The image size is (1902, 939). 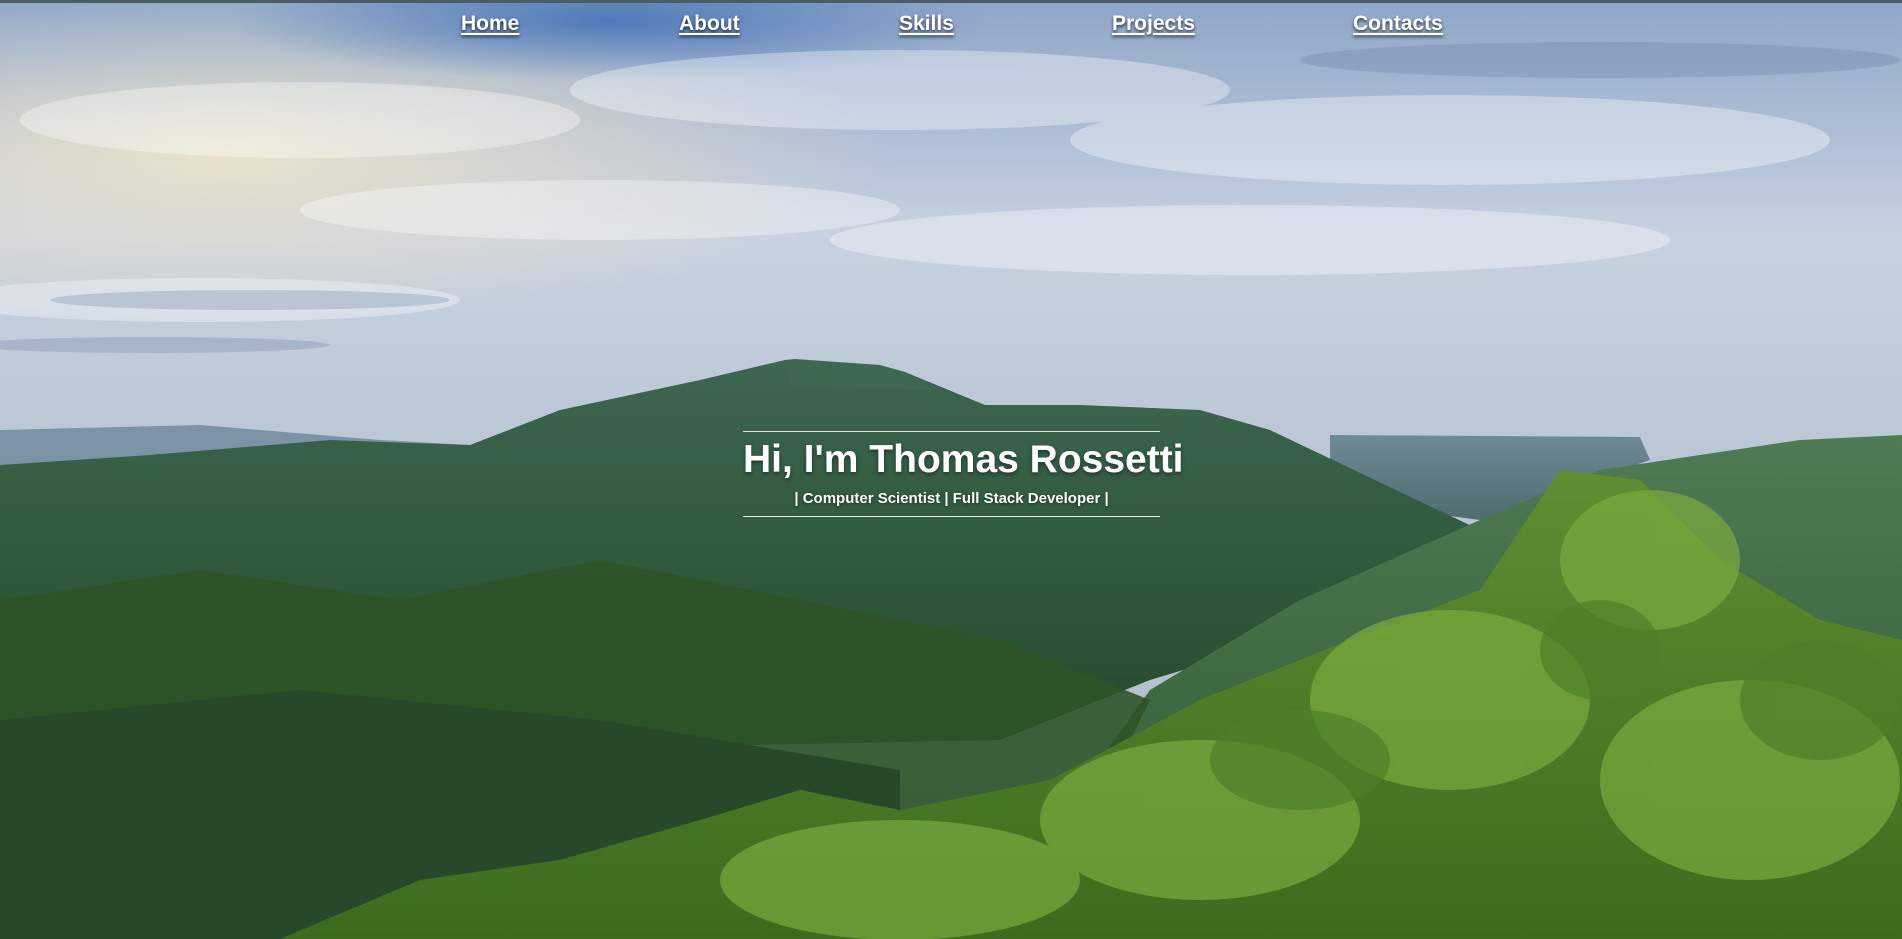 What do you see at coordinates (709, 24) in the screenshot?
I see `nav-link-about: About` at bounding box center [709, 24].